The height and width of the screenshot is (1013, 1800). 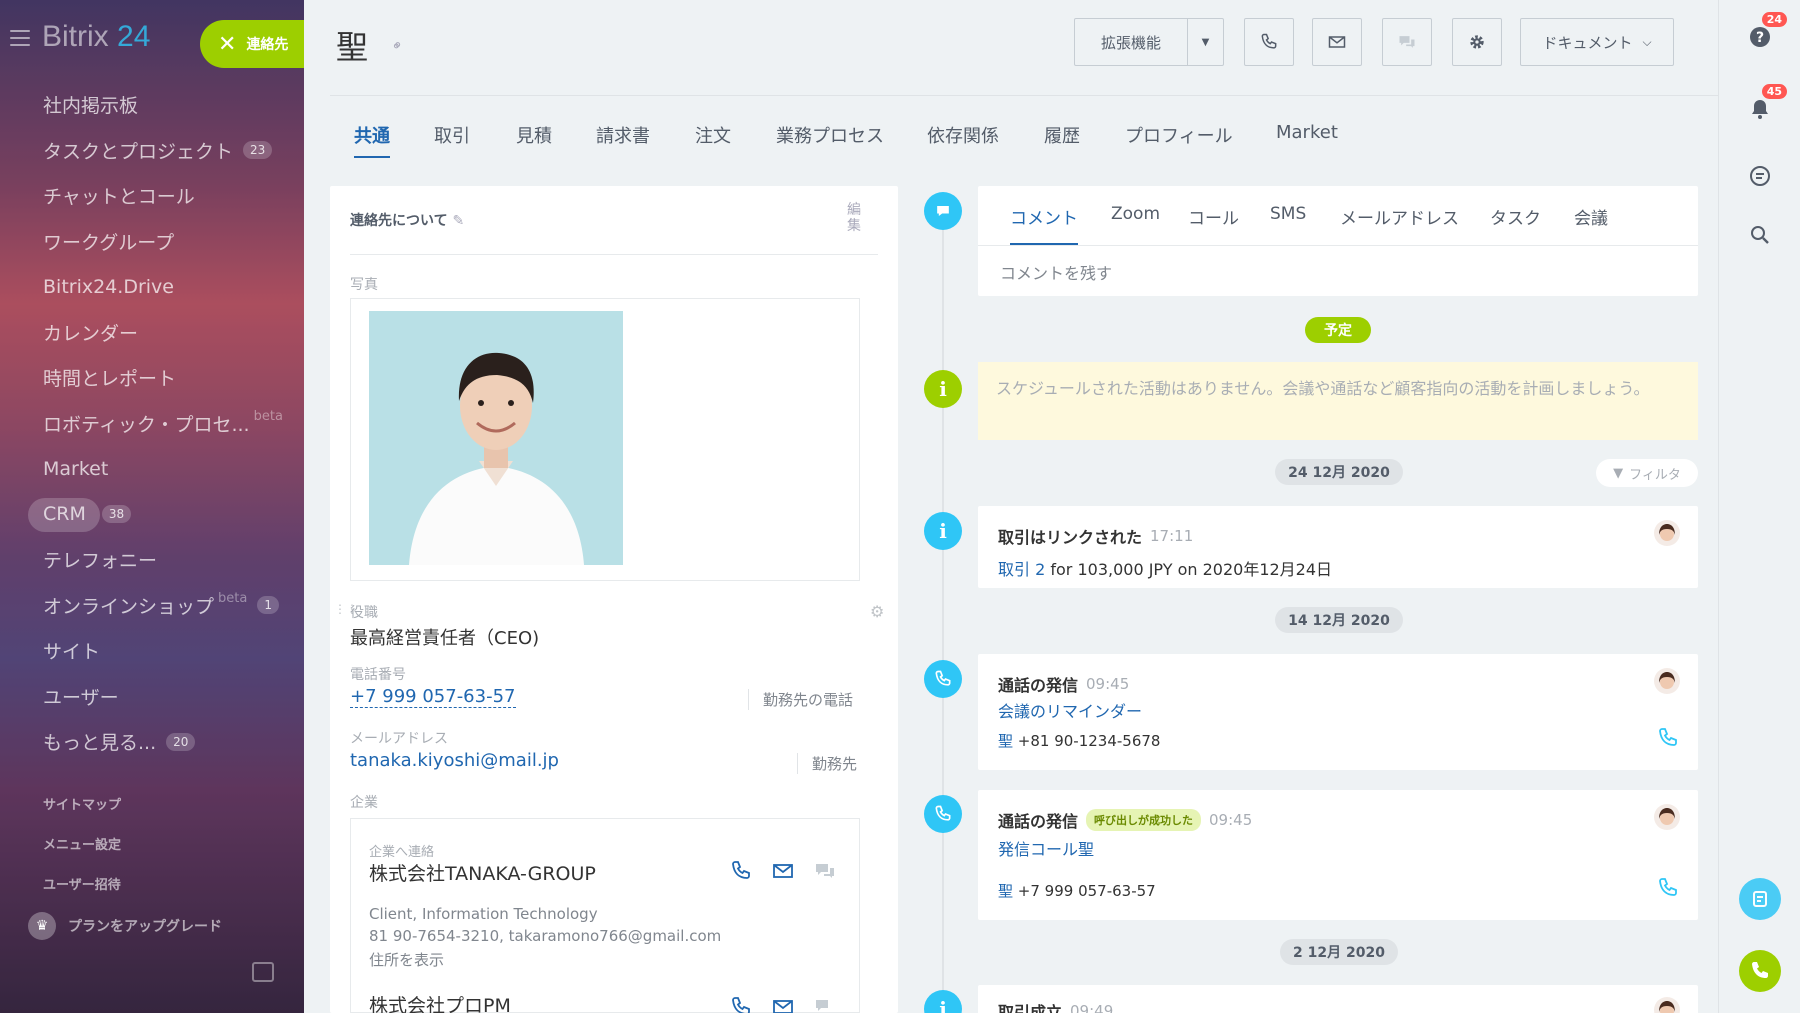 What do you see at coordinates (1760, 971) in the screenshot?
I see `phone-call-button` at bounding box center [1760, 971].